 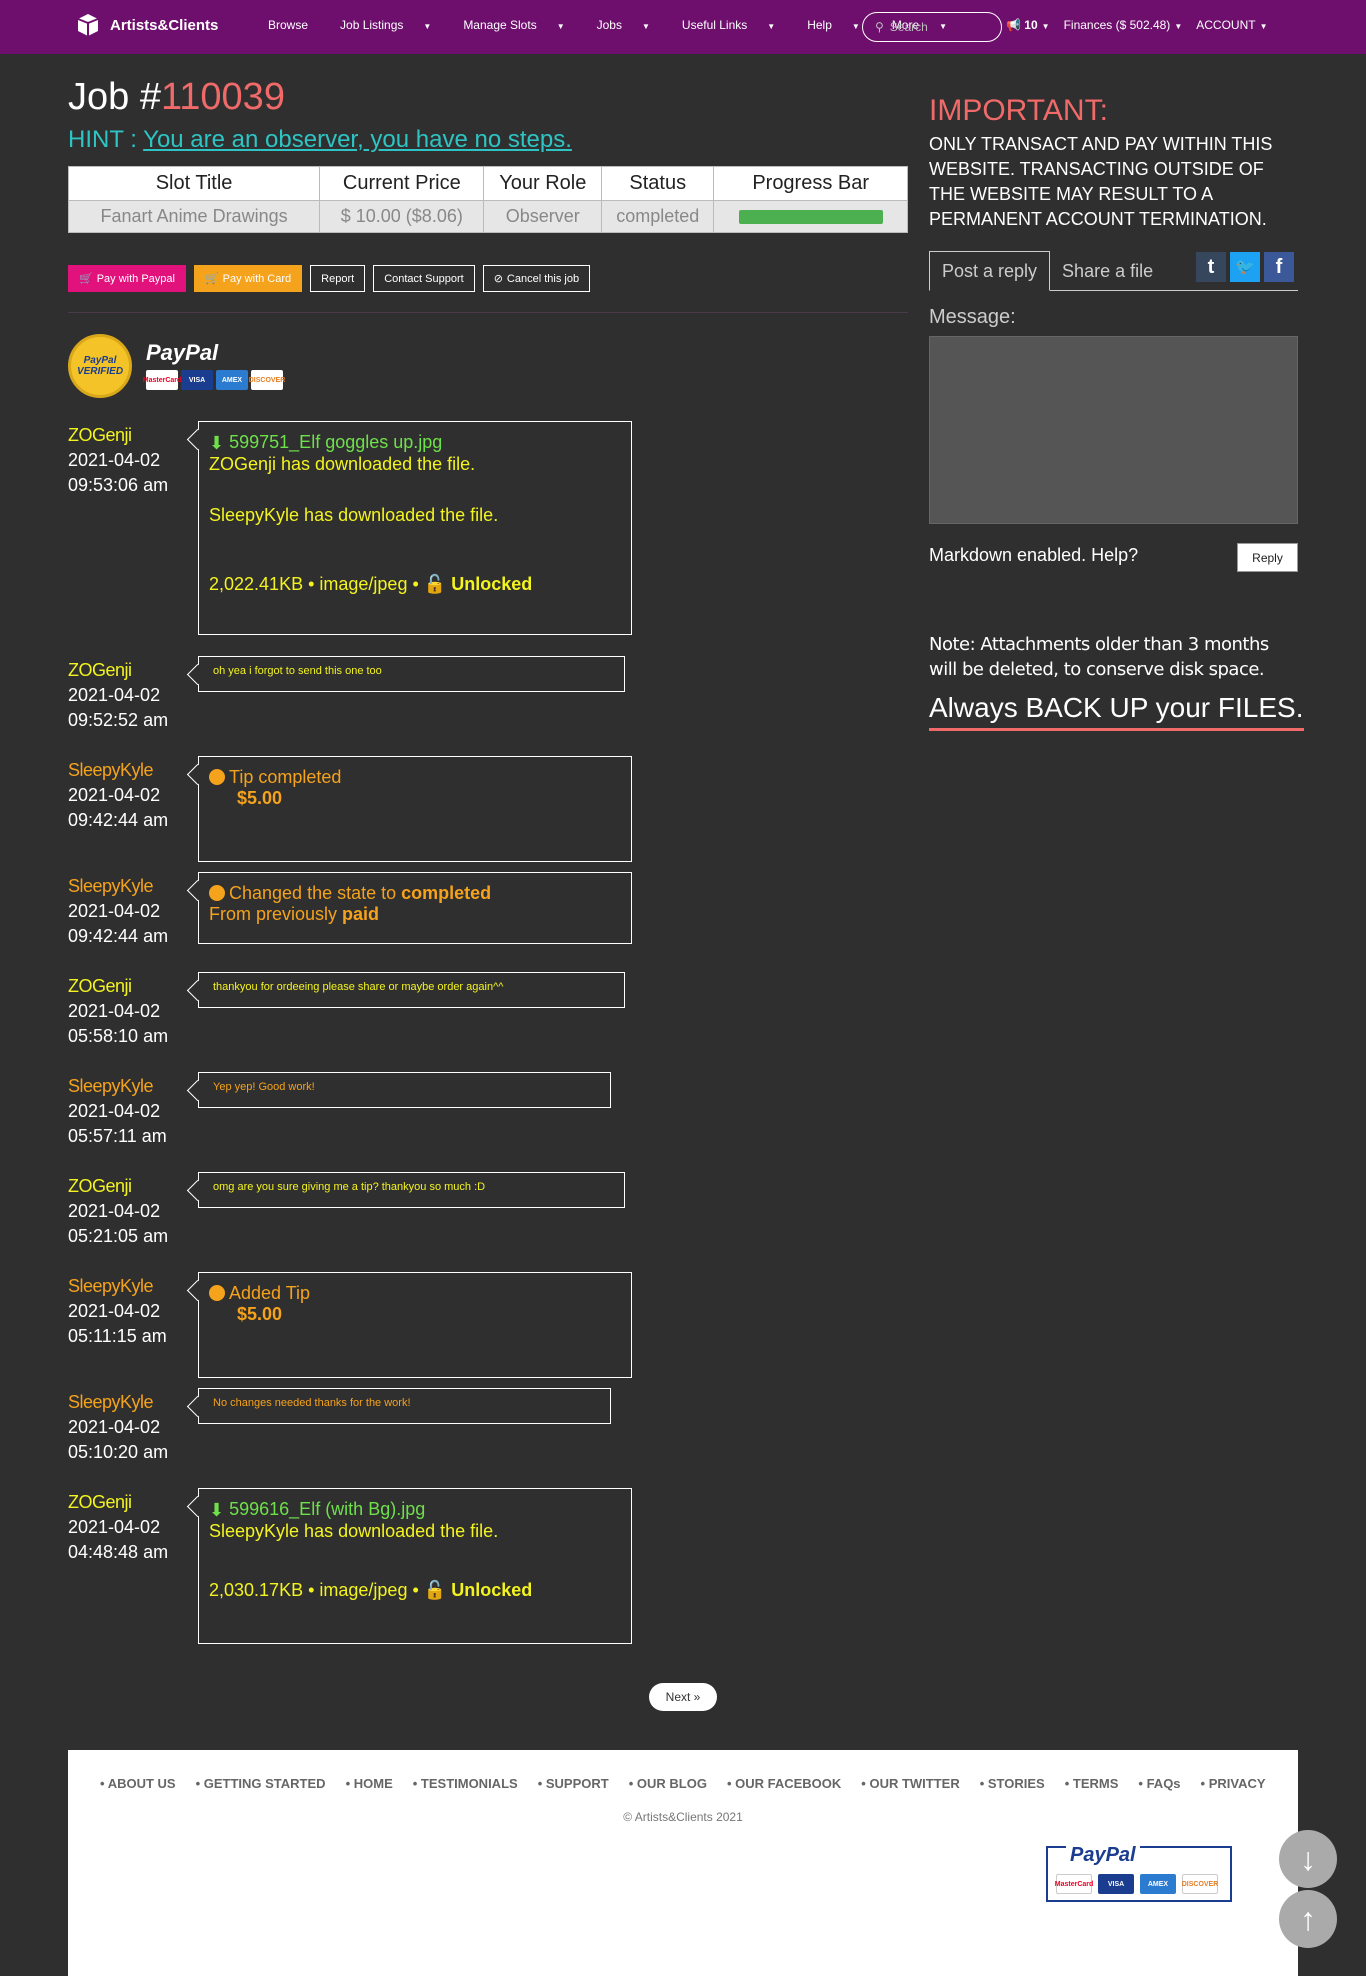 What do you see at coordinates (1164, 1783) in the screenshot?
I see `footer-link: • FAQs` at bounding box center [1164, 1783].